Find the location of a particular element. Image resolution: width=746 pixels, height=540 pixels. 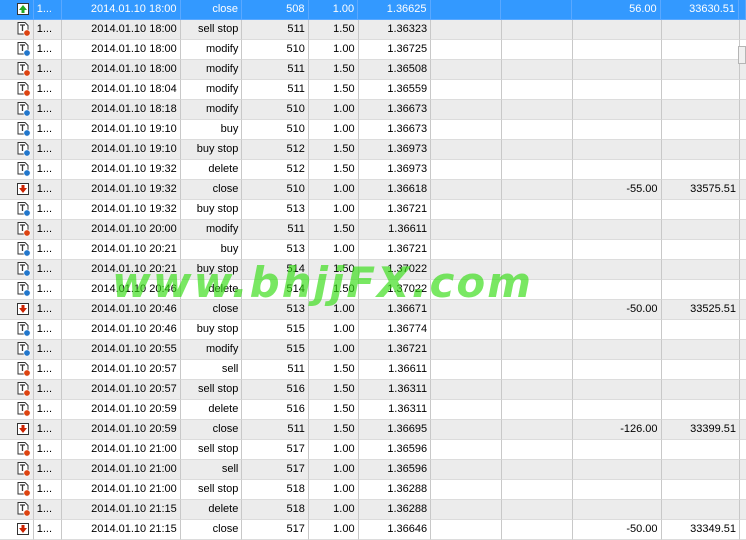

table-row: 1... 2014.01.10 19:10 buy 510 1.00 1.36673 is located at coordinates (373, 130).